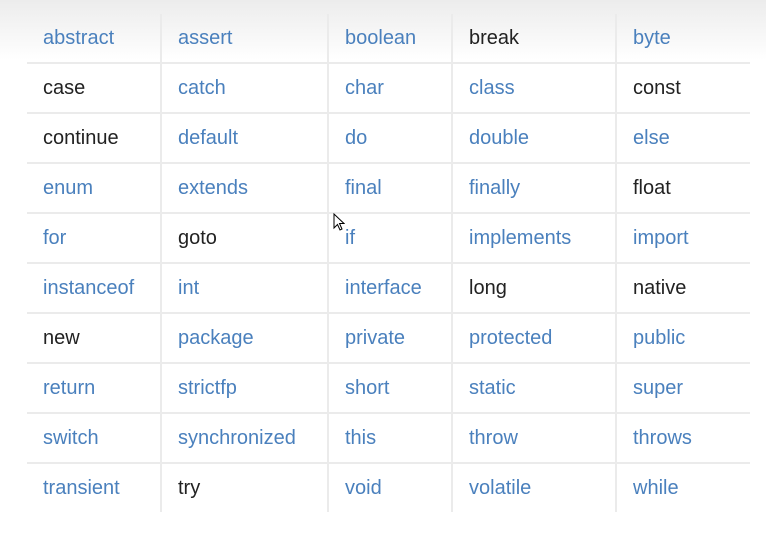 Image resolution: width=766 pixels, height=538 pixels. I want to click on keyword-text: break, so click(533, 39).